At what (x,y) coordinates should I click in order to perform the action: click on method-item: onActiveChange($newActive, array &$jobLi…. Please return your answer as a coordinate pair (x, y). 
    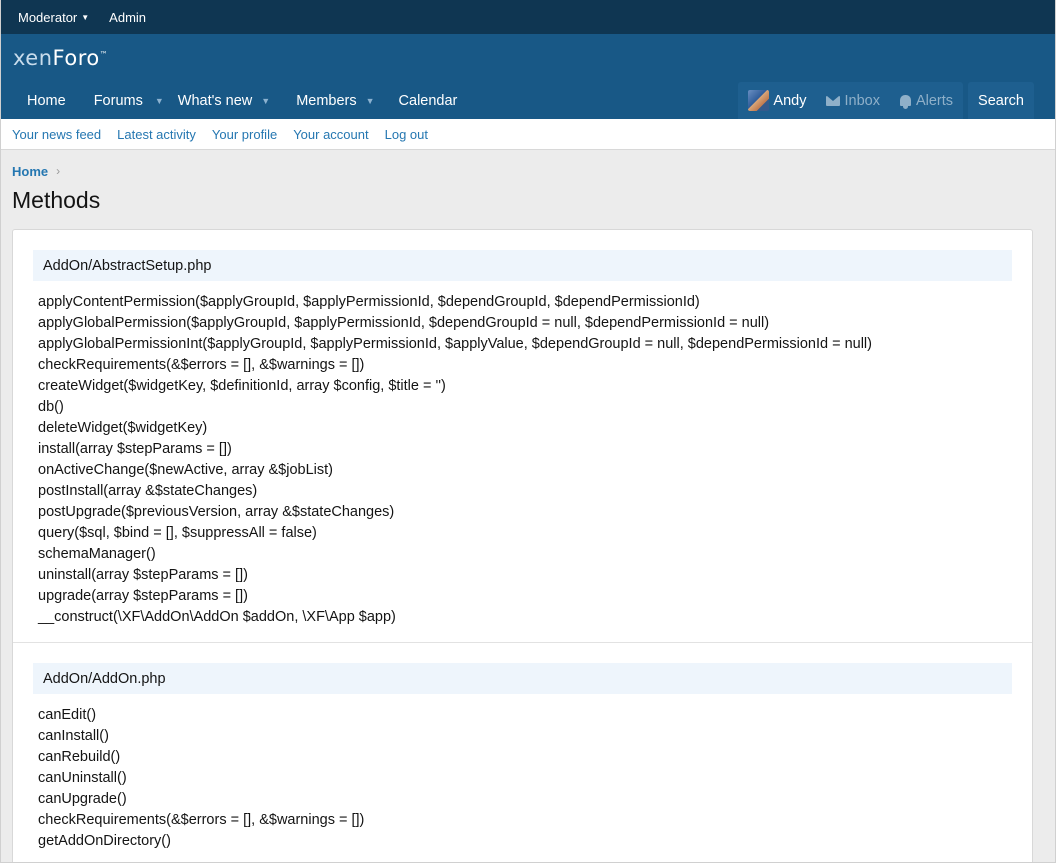
    Looking at the image, I should click on (185, 470).